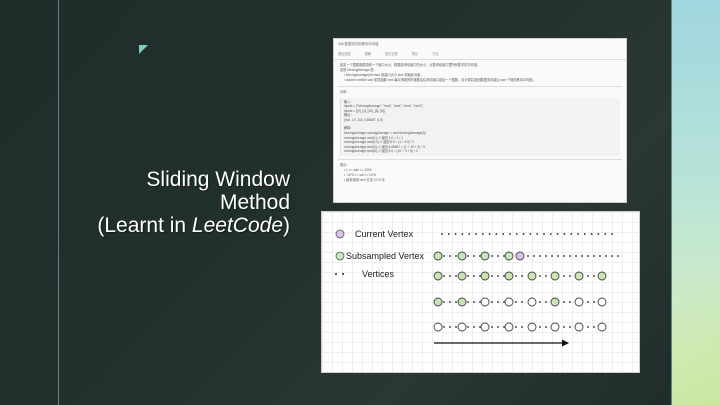 This screenshot has height=405, width=720. Describe the element at coordinates (415, 54) in the screenshot. I see `doc-tab: 笔记` at that location.